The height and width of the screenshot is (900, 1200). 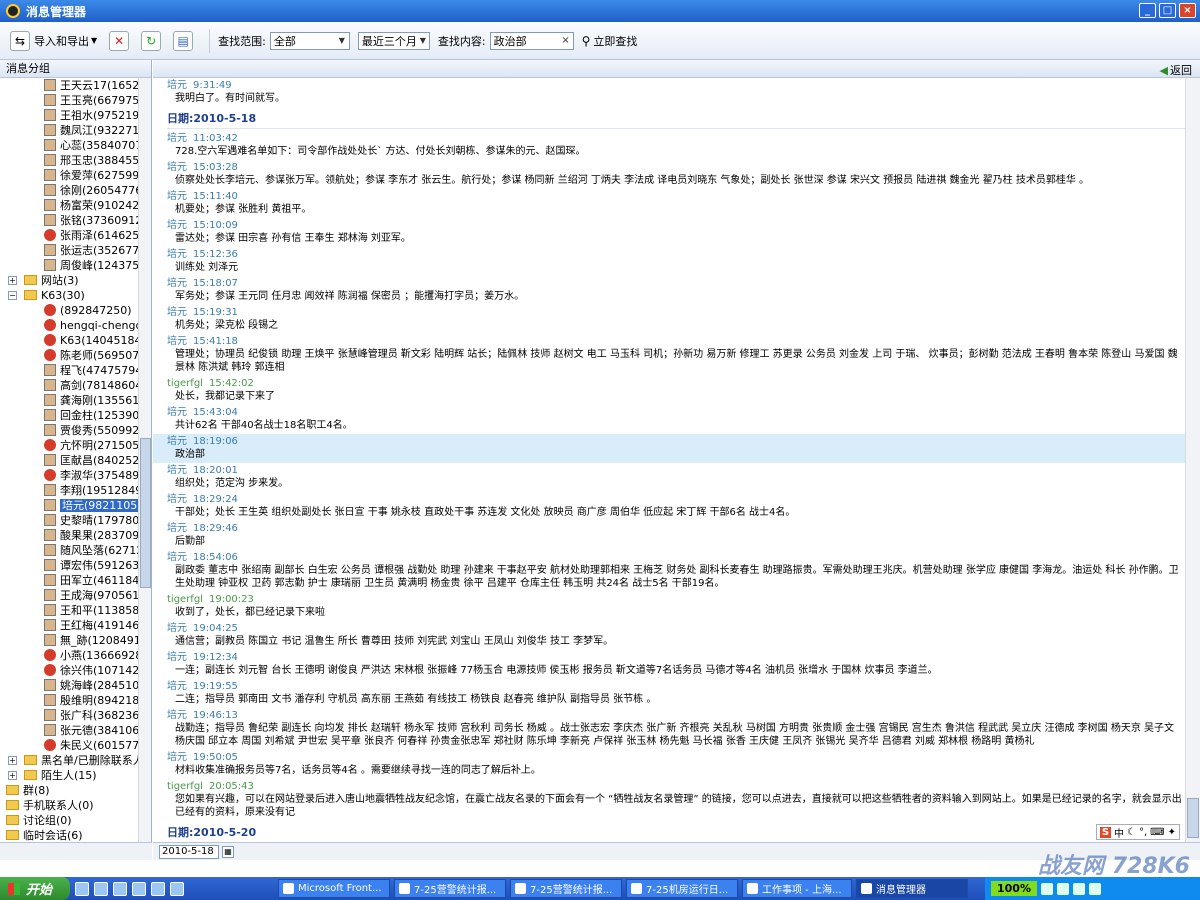 What do you see at coordinates (75, 100) in the screenshot?
I see `tree-contact: 王玉亮(6679754)` at bounding box center [75, 100].